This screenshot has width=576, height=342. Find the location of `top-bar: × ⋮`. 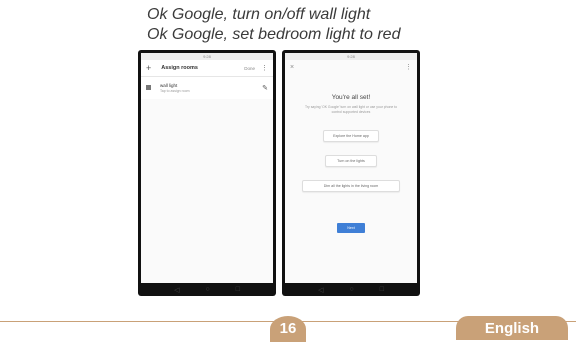

top-bar: × ⋮ is located at coordinates (351, 67).